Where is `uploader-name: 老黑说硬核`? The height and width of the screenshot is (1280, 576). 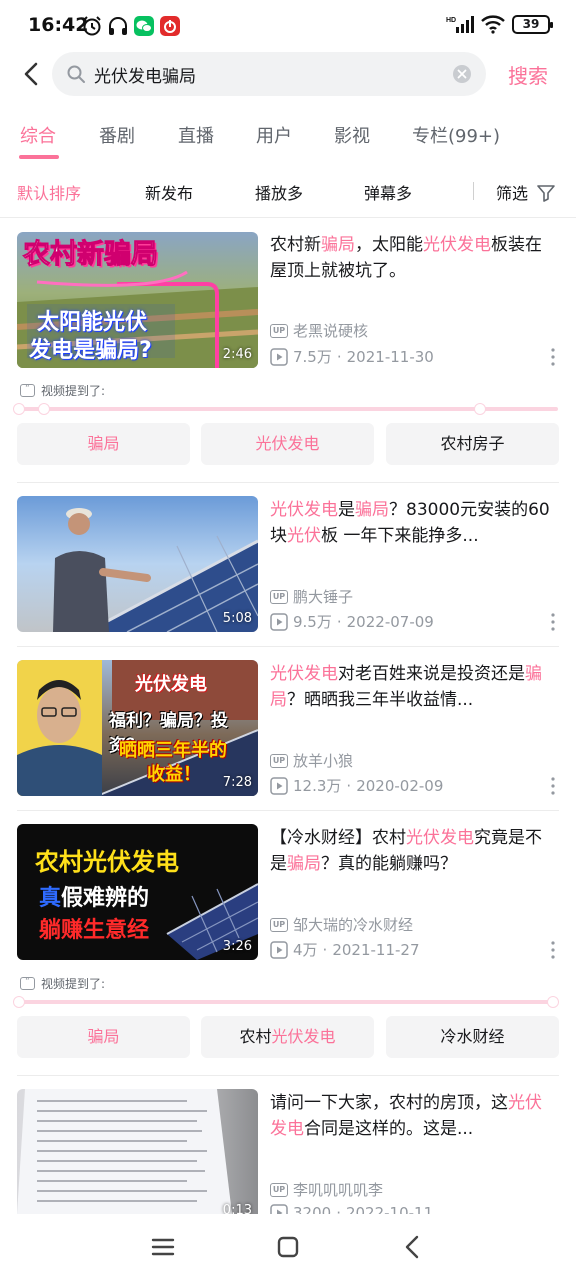
uploader-name: 老黑说硬核 is located at coordinates (331, 331).